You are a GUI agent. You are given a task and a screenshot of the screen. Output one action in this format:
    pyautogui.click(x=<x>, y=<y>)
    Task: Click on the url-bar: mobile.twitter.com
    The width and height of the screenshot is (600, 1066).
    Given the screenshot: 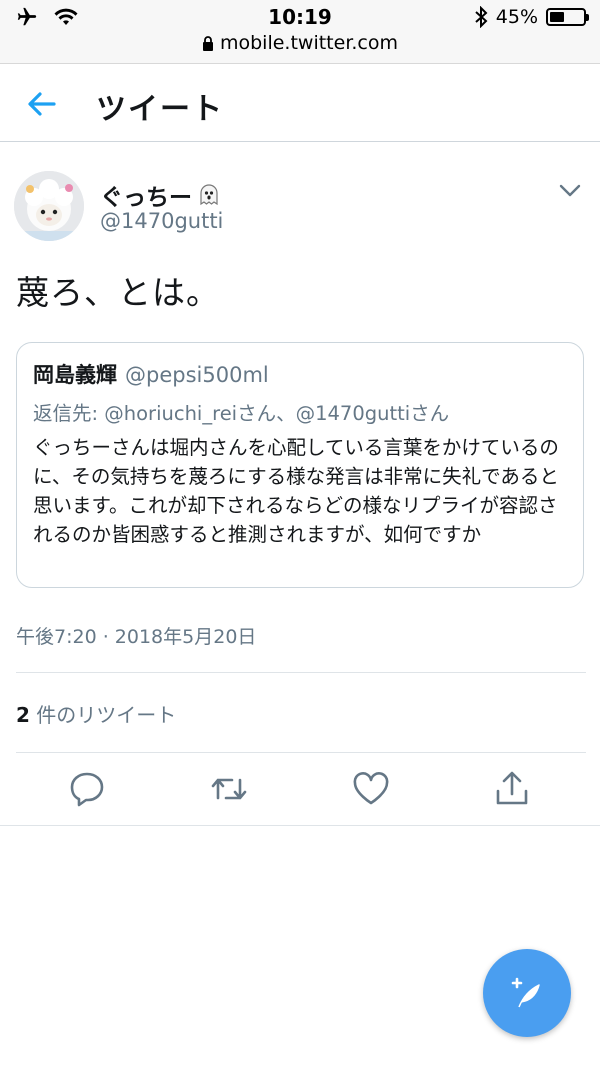 What is the action you would take?
    pyautogui.click(x=300, y=43)
    